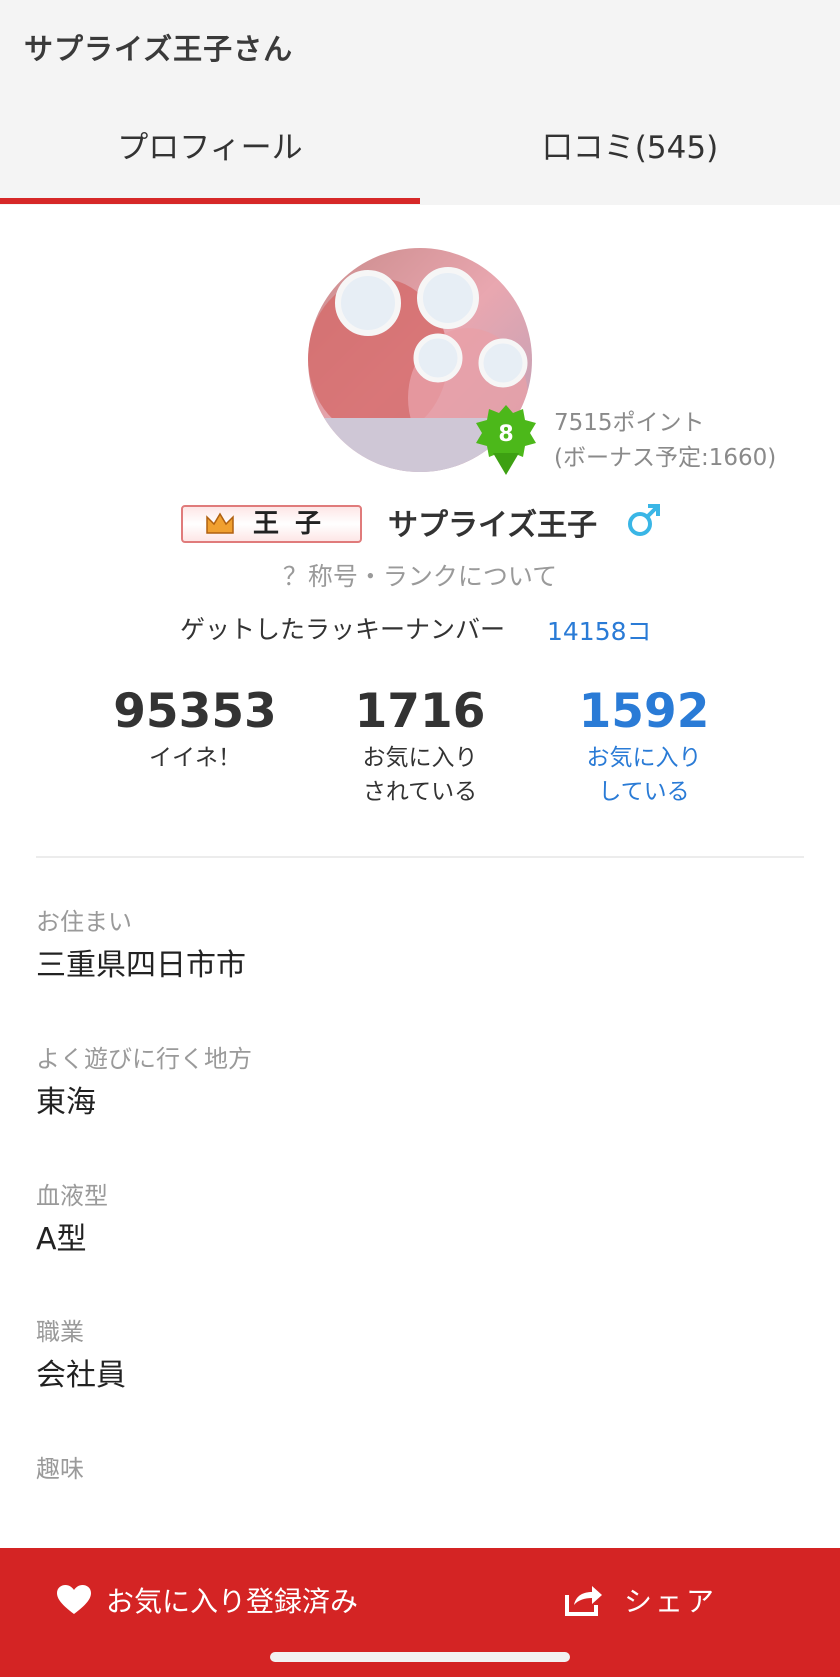 This screenshot has width=840, height=1677. I want to click on stat-favorited-value: 1716, so click(420, 711).